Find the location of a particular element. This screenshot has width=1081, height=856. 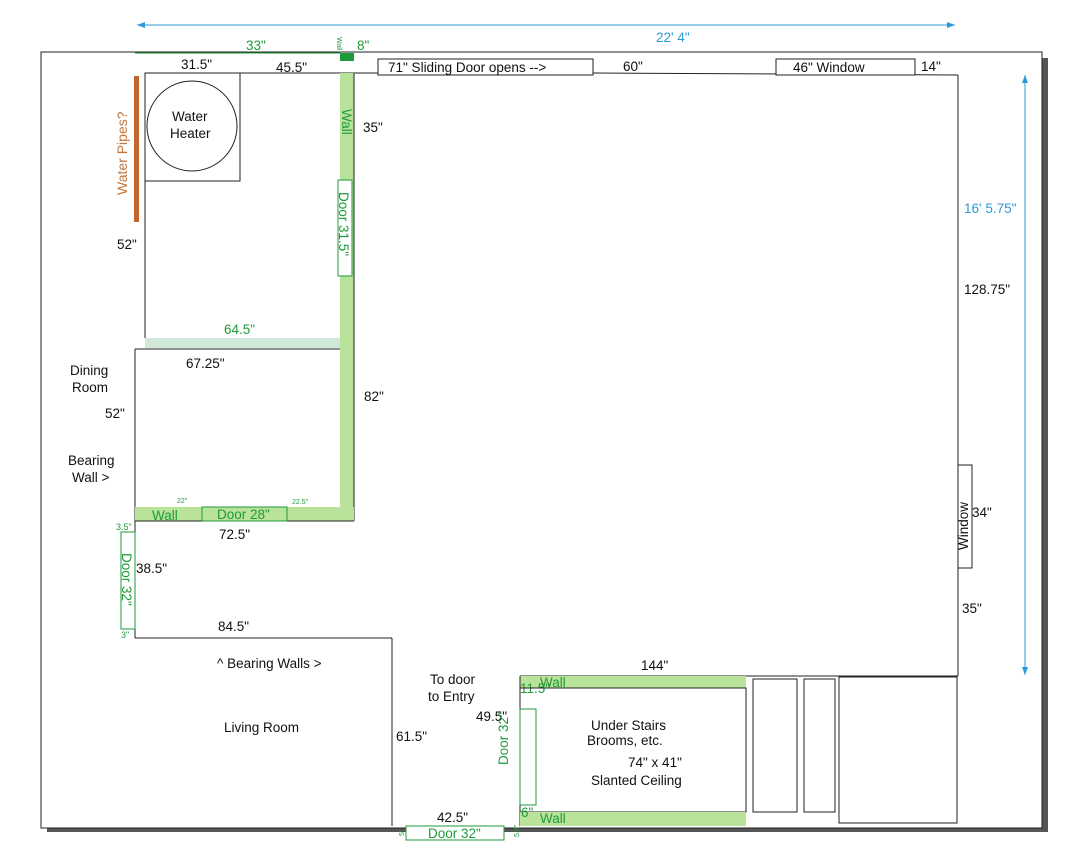

dim-31-5: 31.5" is located at coordinates (196, 64).